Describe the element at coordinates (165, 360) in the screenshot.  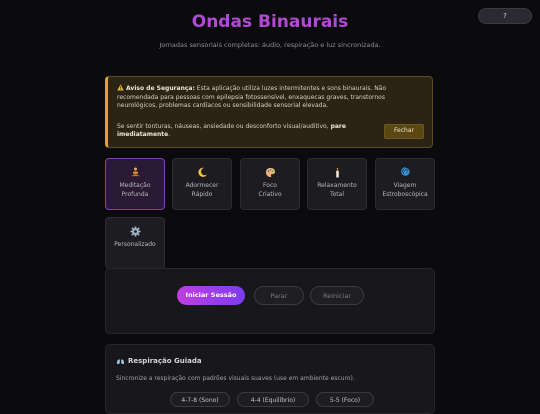
I see `breathing-title: Respiração Guiada` at that location.